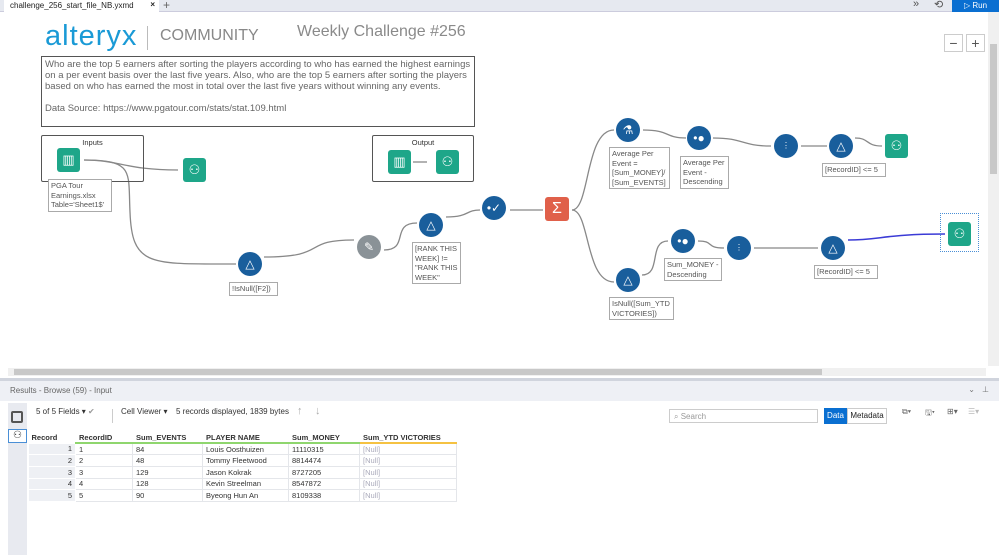 The width and height of the screenshot is (999, 555). Describe the element at coordinates (81, 6) in the screenshot. I see `tab-workflow: challenge_256_start_file_NB.yxmd ×` at that location.